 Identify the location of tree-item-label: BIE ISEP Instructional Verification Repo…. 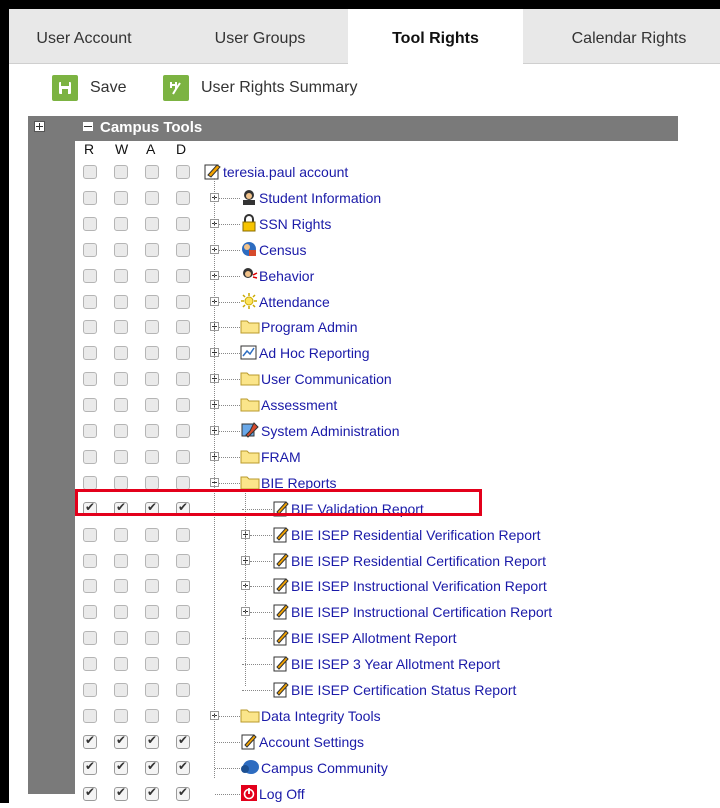
(419, 586).